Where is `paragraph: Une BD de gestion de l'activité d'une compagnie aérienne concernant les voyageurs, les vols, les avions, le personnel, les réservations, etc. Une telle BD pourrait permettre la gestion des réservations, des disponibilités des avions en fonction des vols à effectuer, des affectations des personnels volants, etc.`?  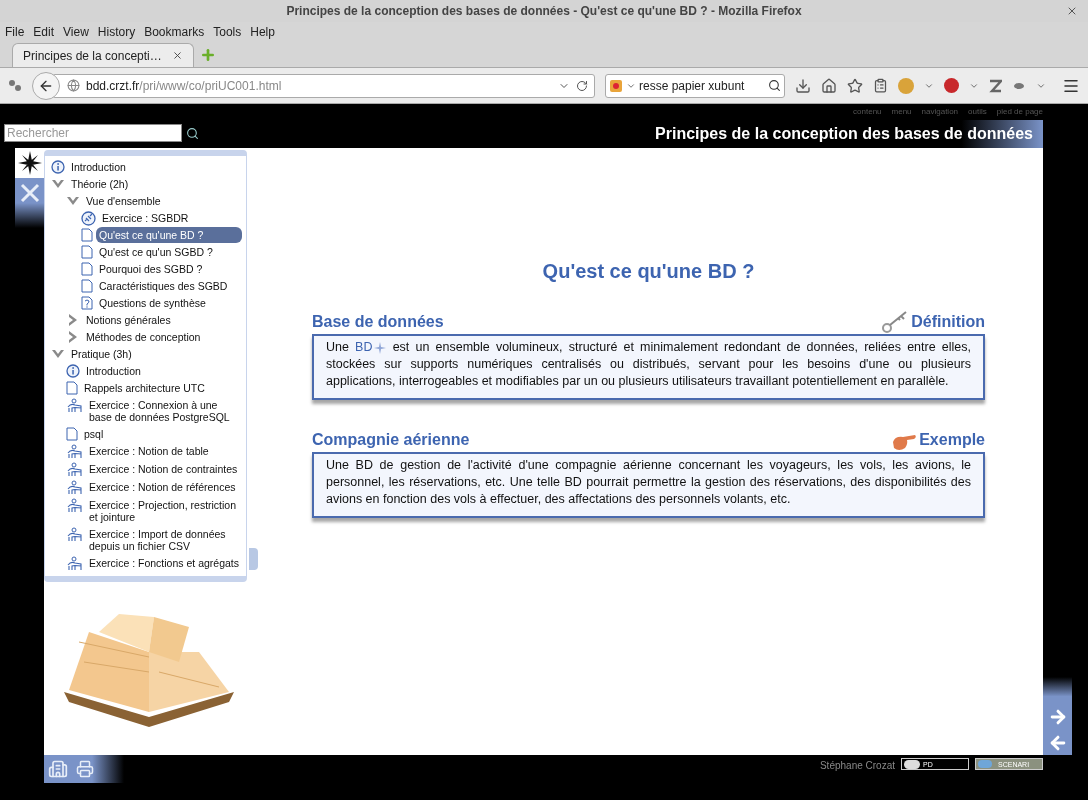 paragraph: Une BD de gestion de l'activité d'une compagnie aérienne concernant les voyageurs, les vols, les avions, le personnel, les réservations, etc. Une telle BD pourrait permettre la gestion des réservations, des disponibilités des avions en fonction des vols à effectuer, des affectations des personnels volants, etc. is located at coordinates (648, 482).